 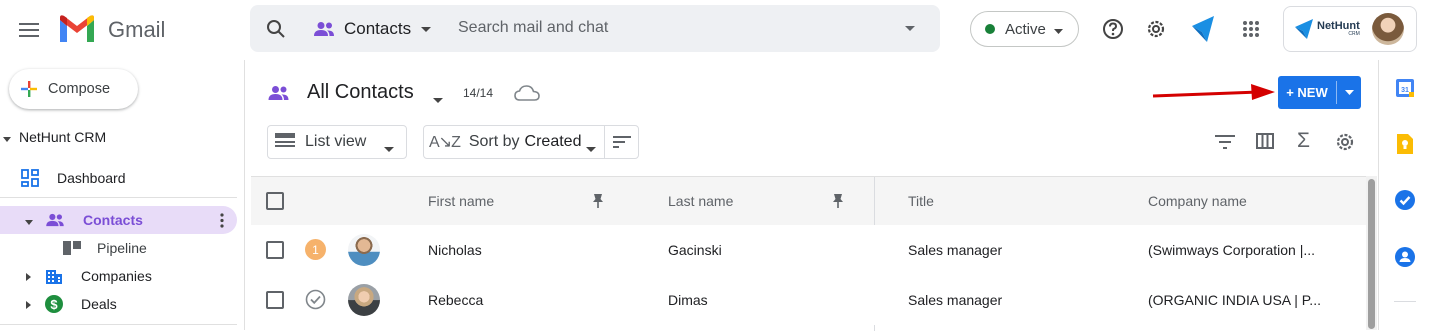 I want to click on filter-icon, so click(x=1225, y=144).